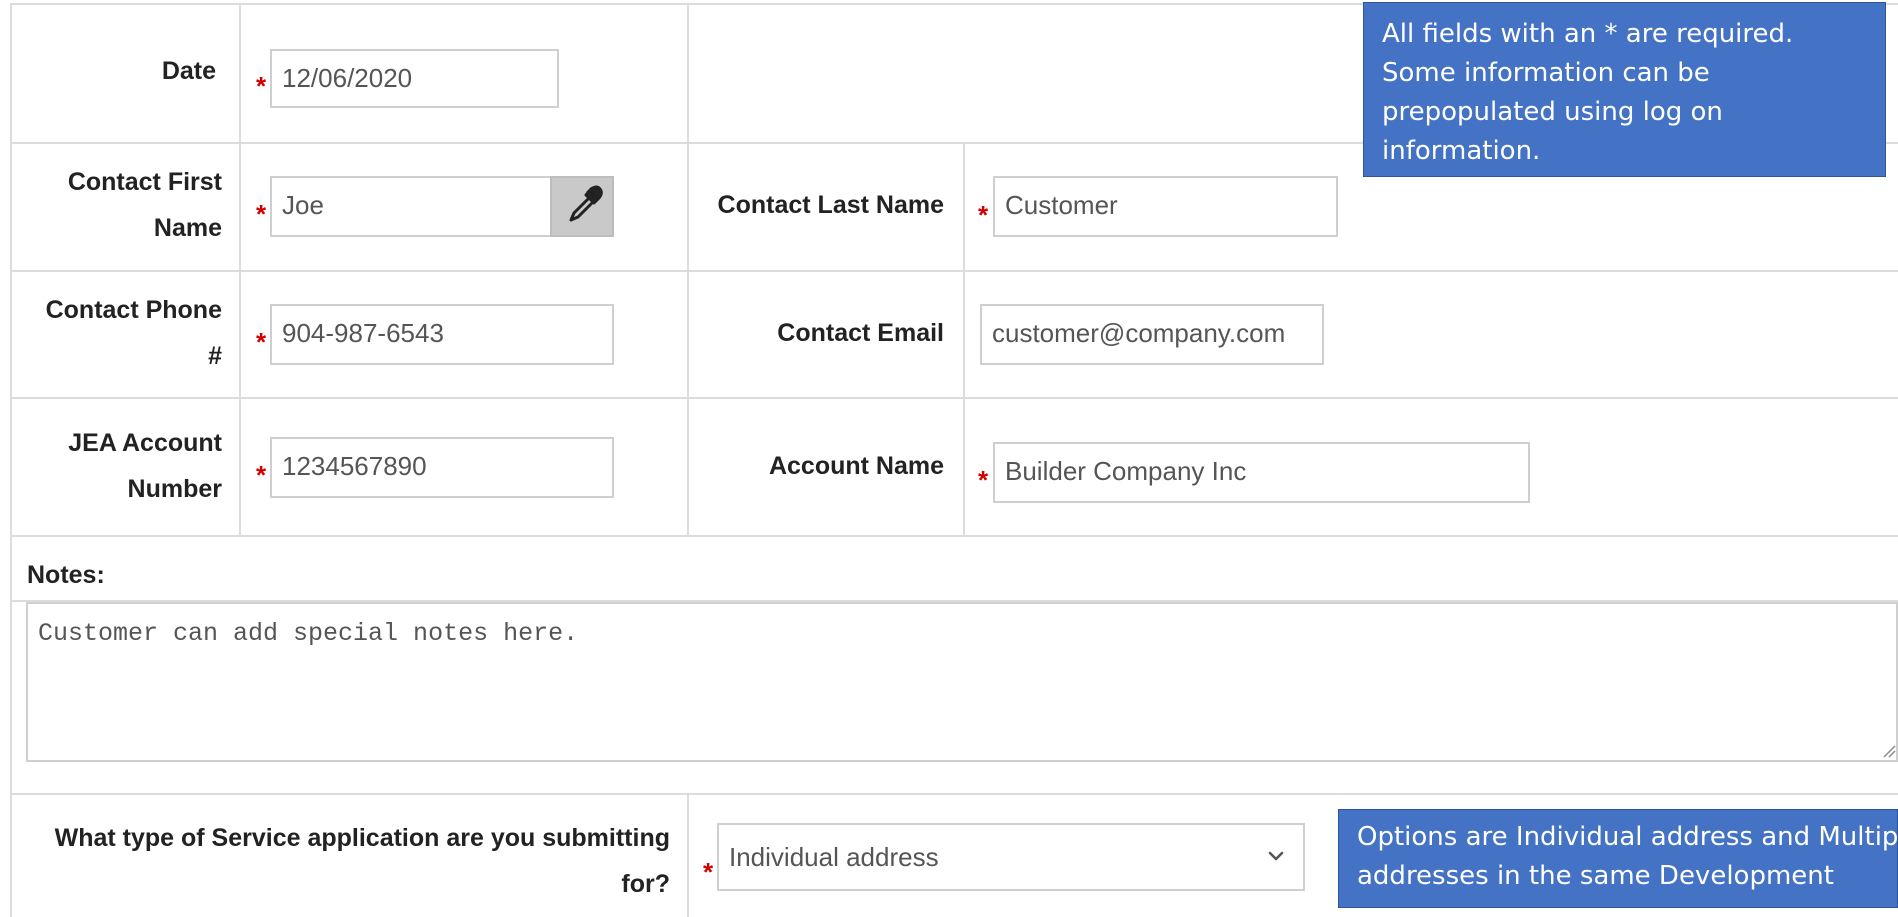  Describe the element at coordinates (1011, 857) in the screenshot. I see `service-type-select: Individual address` at that location.